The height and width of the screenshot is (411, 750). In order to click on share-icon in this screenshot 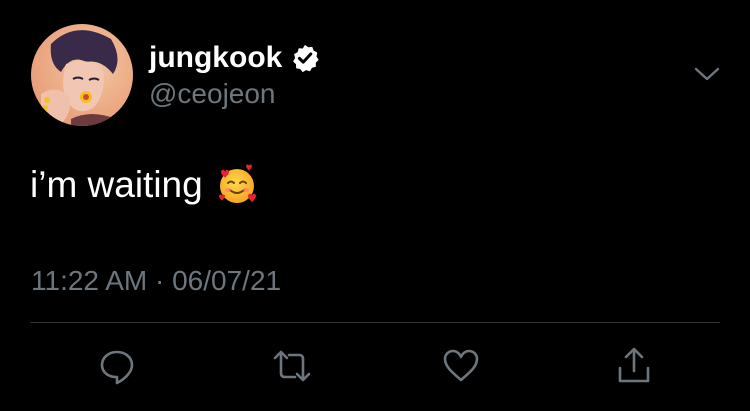, I will do `click(634, 365)`.